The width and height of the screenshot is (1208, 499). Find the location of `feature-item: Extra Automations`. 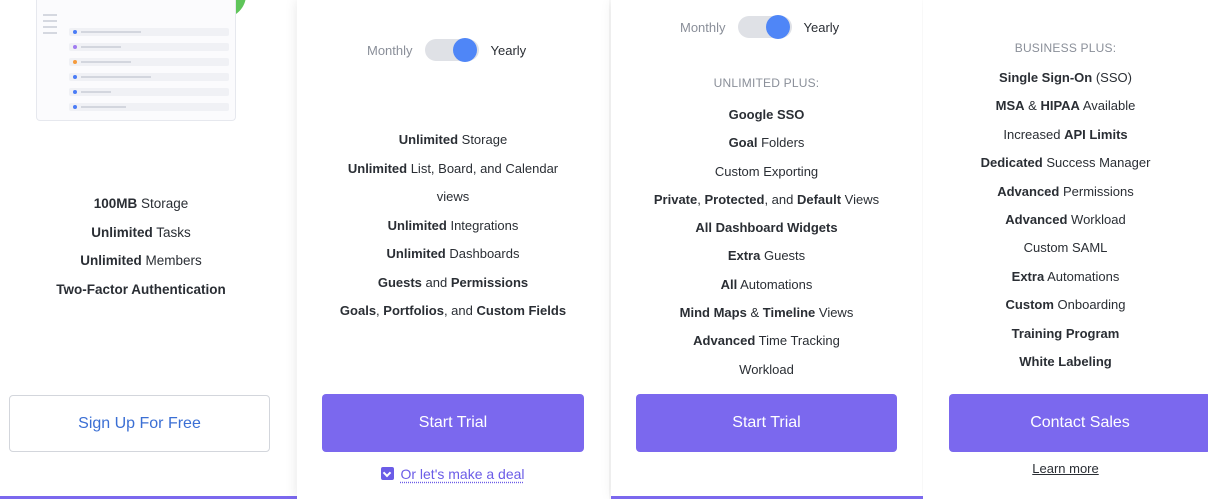

feature-item: Extra Automations is located at coordinates (1065, 276).